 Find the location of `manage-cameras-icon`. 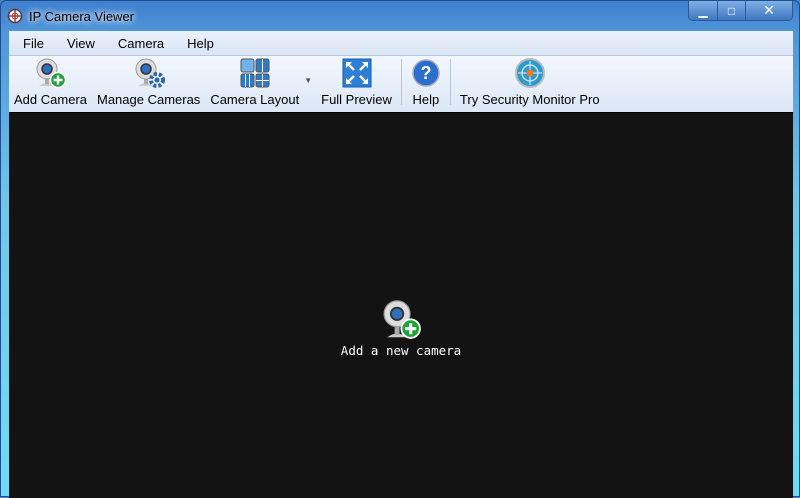

manage-cameras-icon is located at coordinates (150, 73).